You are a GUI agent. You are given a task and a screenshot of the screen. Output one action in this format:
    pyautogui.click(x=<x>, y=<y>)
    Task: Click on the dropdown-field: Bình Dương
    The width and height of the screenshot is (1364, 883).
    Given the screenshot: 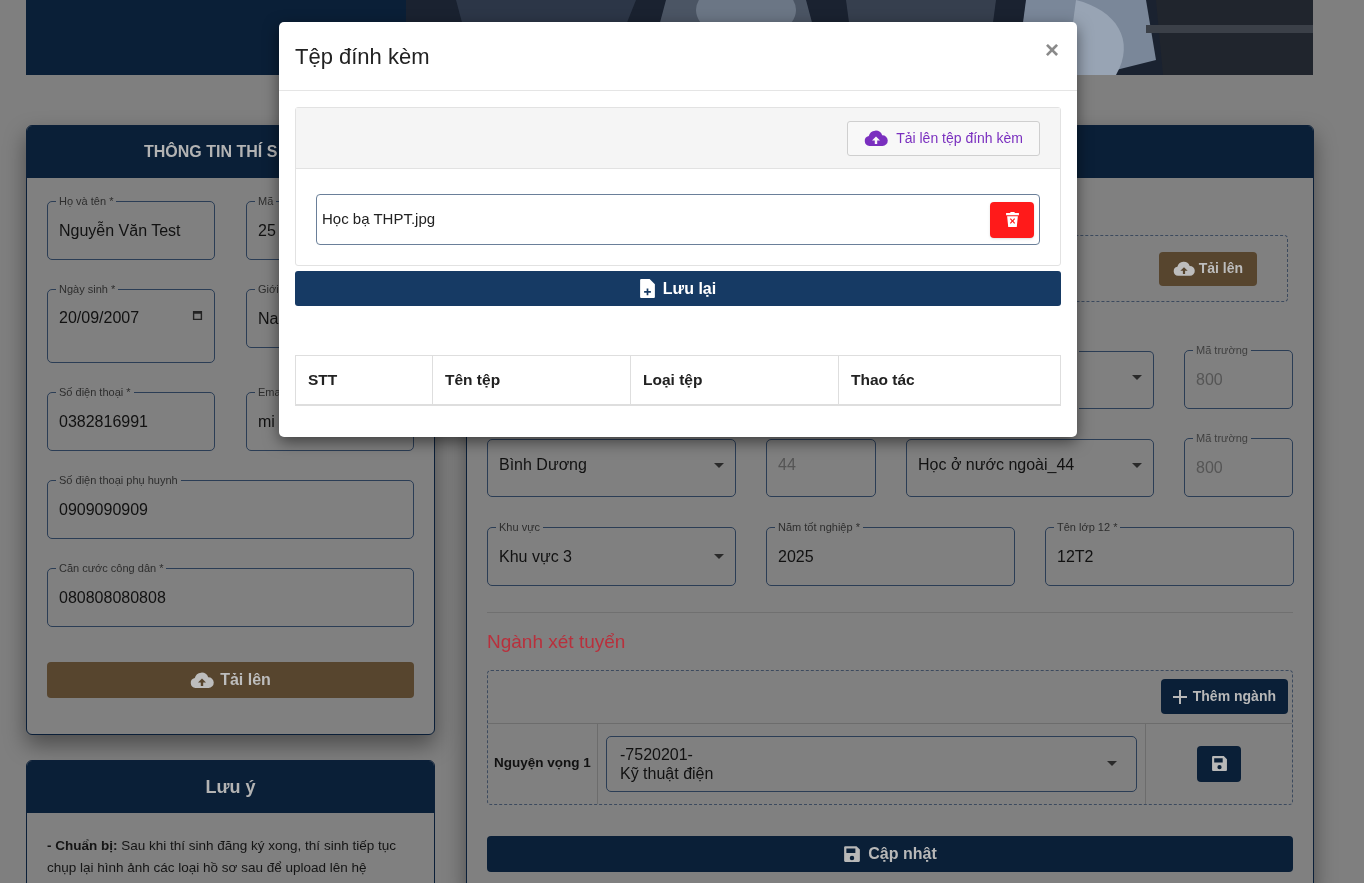 What is the action you would take?
    pyautogui.click(x=611, y=468)
    